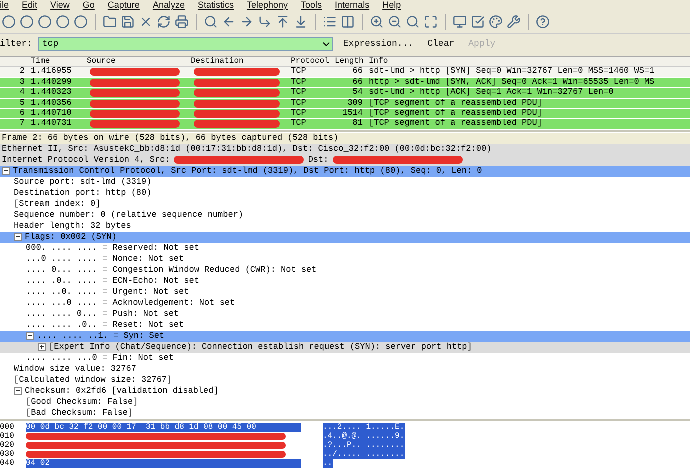 This screenshot has height=473, width=690. What do you see at coordinates (22, 103) in the screenshot?
I see `table-cell-text: 5` at bounding box center [22, 103].